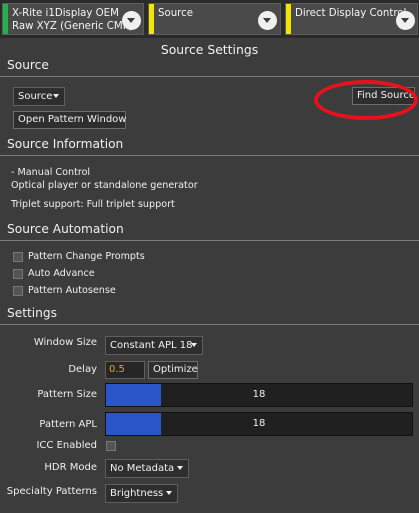 This screenshot has height=513, width=419. I want to click on pattern-apl-value: 18, so click(259, 423).